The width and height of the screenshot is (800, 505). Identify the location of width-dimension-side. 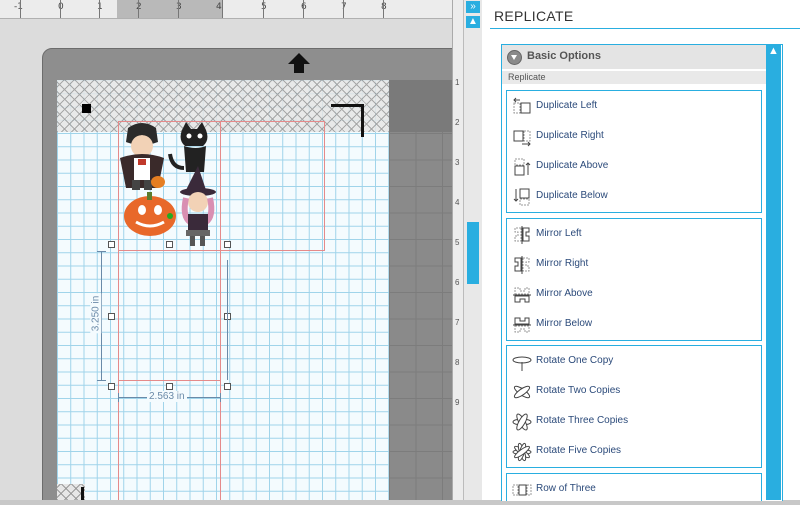
(227, 320).